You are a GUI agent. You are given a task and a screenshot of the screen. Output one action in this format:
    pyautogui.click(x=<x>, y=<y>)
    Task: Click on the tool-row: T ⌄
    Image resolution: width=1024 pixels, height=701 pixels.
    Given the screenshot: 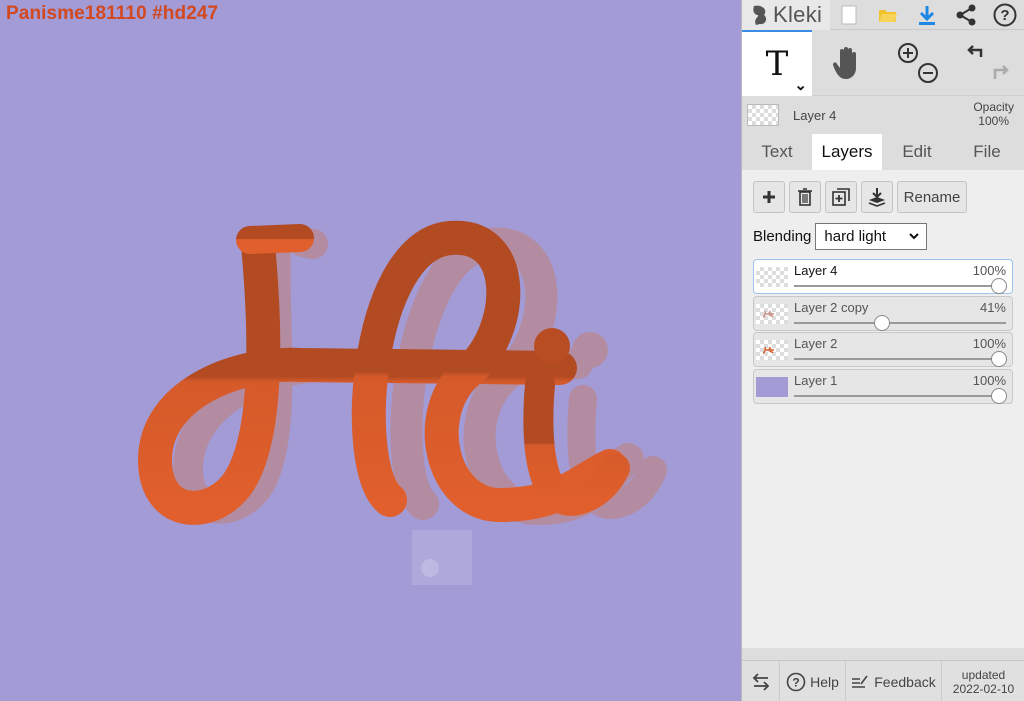 What is the action you would take?
    pyautogui.click(x=883, y=63)
    